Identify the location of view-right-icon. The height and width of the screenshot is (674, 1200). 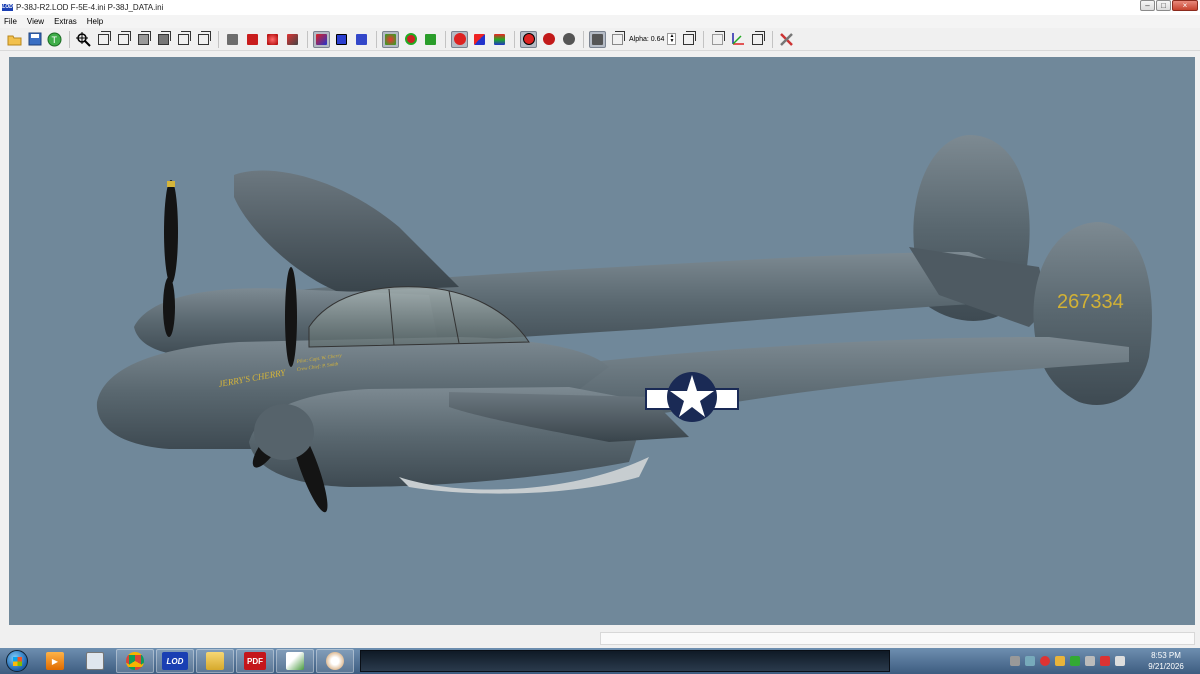
(163, 39).